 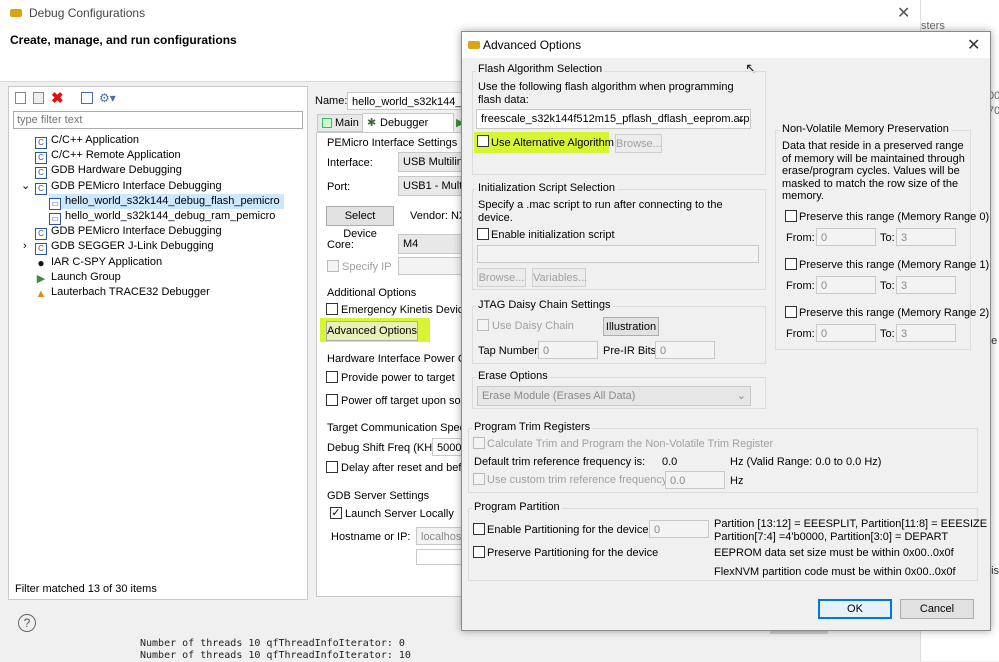 I want to click on cancel-button: Cancel, so click(x=937, y=609).